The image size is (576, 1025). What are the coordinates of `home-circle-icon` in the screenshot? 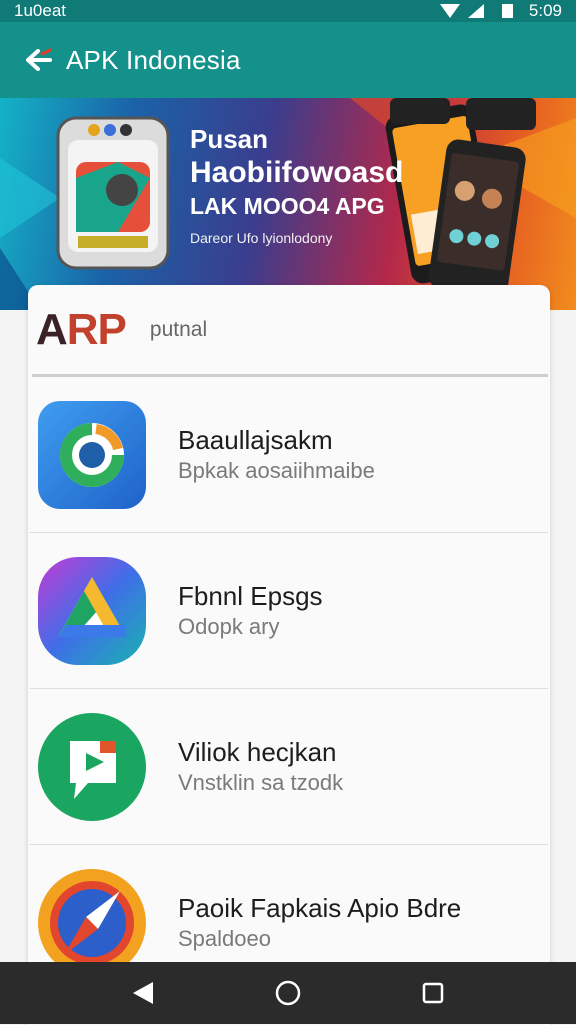 It's located at (288, 993).